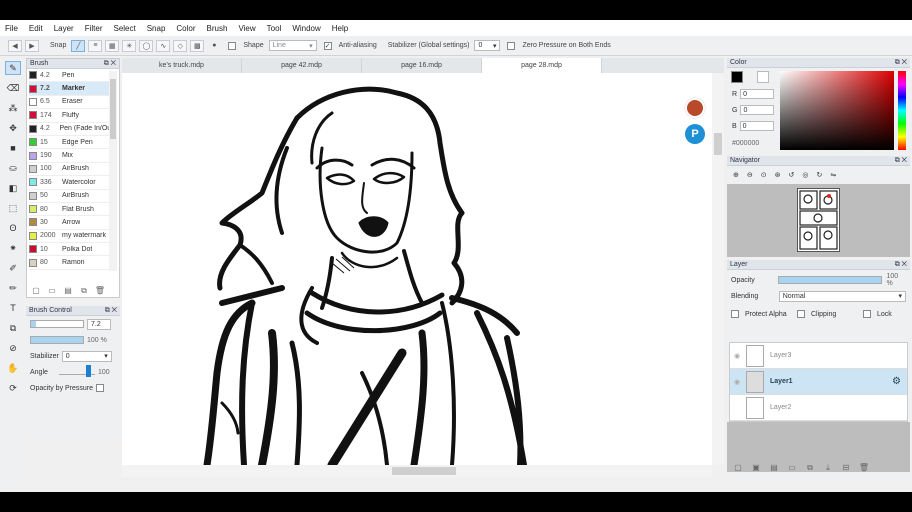 Image resolution: width=912 pixels, height=512 pixels. I want to click on angle-slider, so click(77, 371).